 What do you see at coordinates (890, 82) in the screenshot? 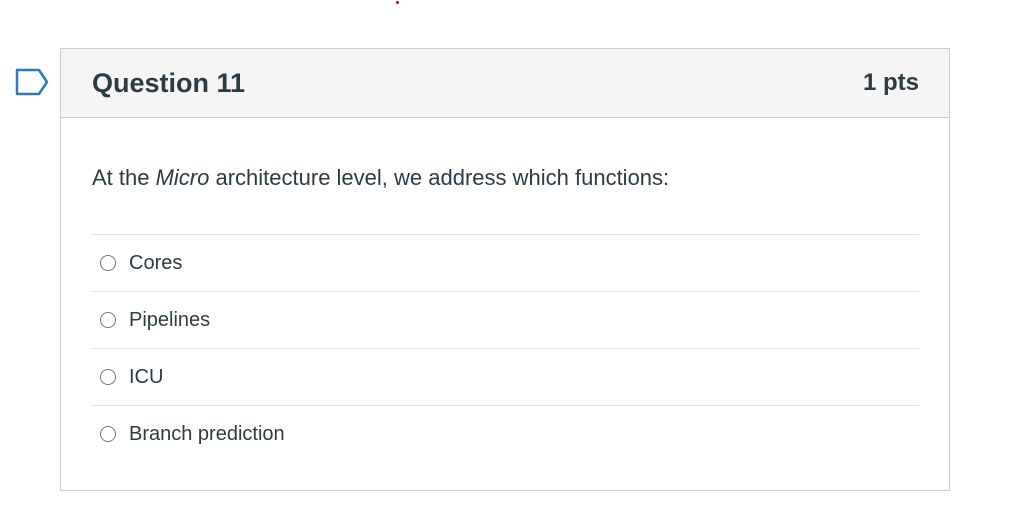
I see `question-points: 1 pts` at bounding box center [890, 82].